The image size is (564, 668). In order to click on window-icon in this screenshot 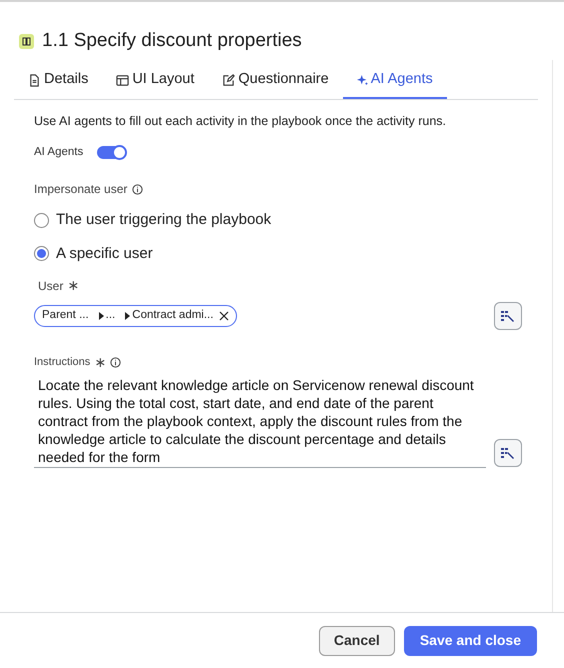, I will do `click(123, 80)`.